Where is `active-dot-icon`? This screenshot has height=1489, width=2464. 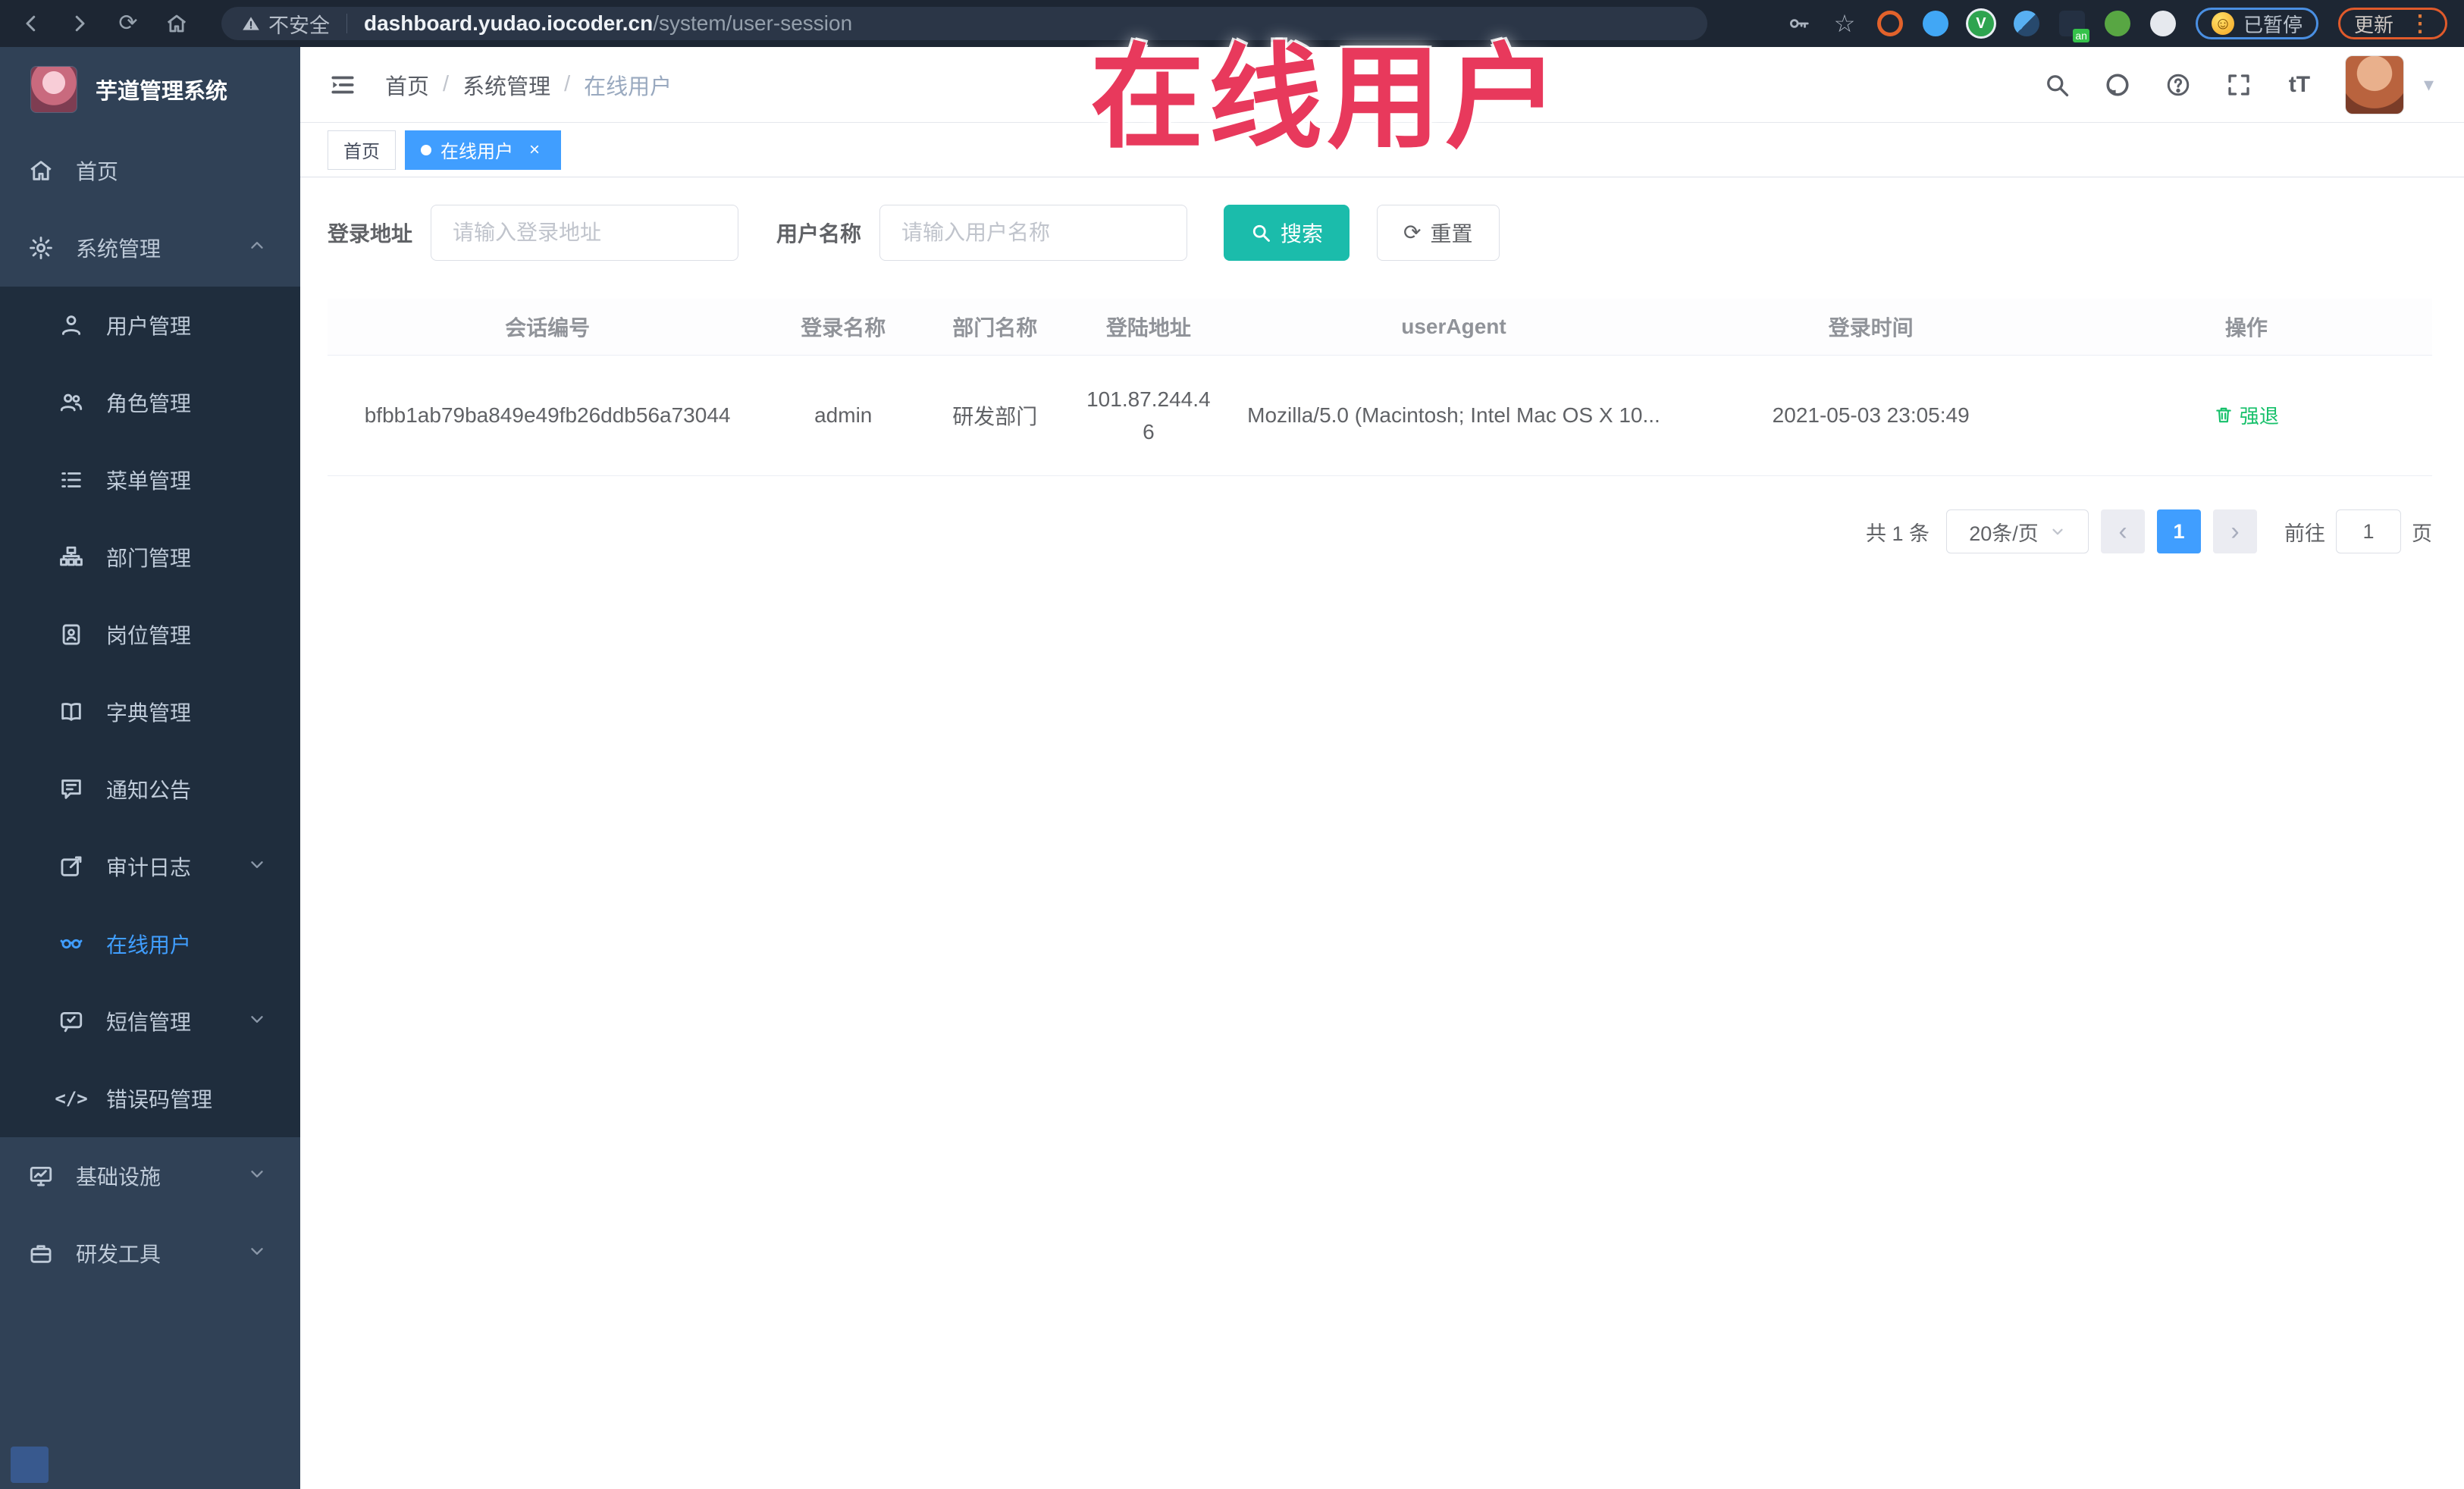
active-dot-icon is located at coordinates (426, 150).